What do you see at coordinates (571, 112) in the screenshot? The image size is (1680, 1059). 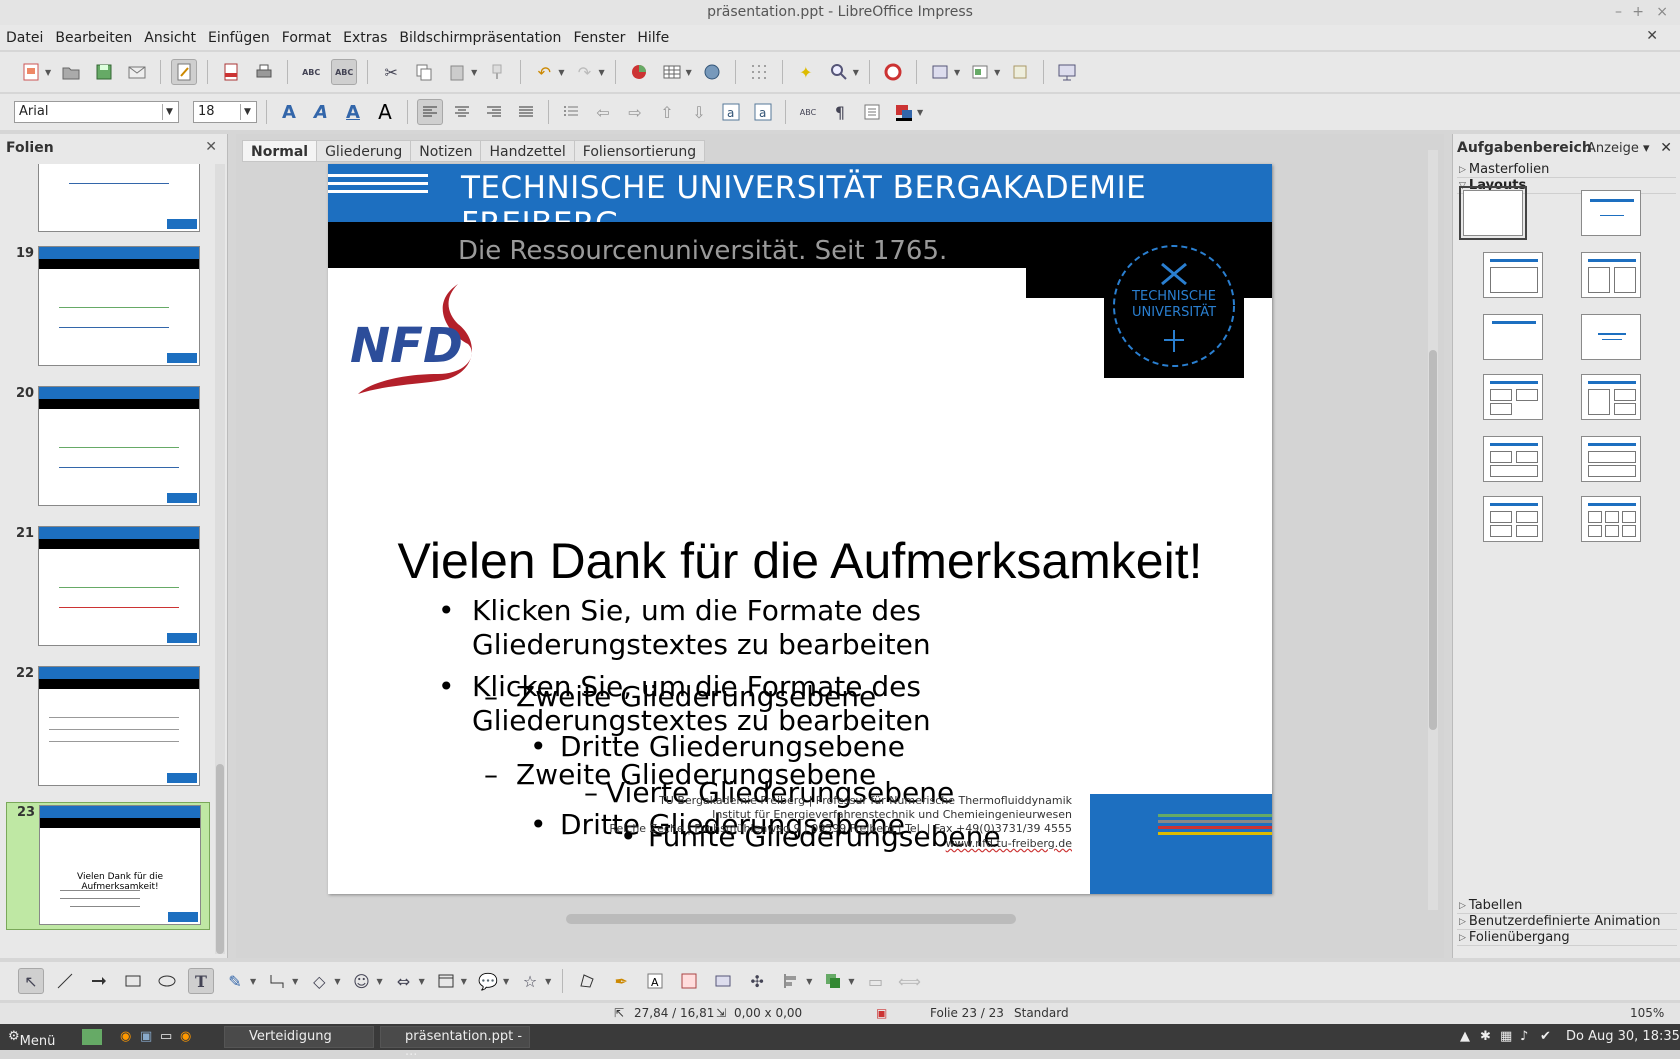 I see `bullets-icon` at bounding box center [571, 112].